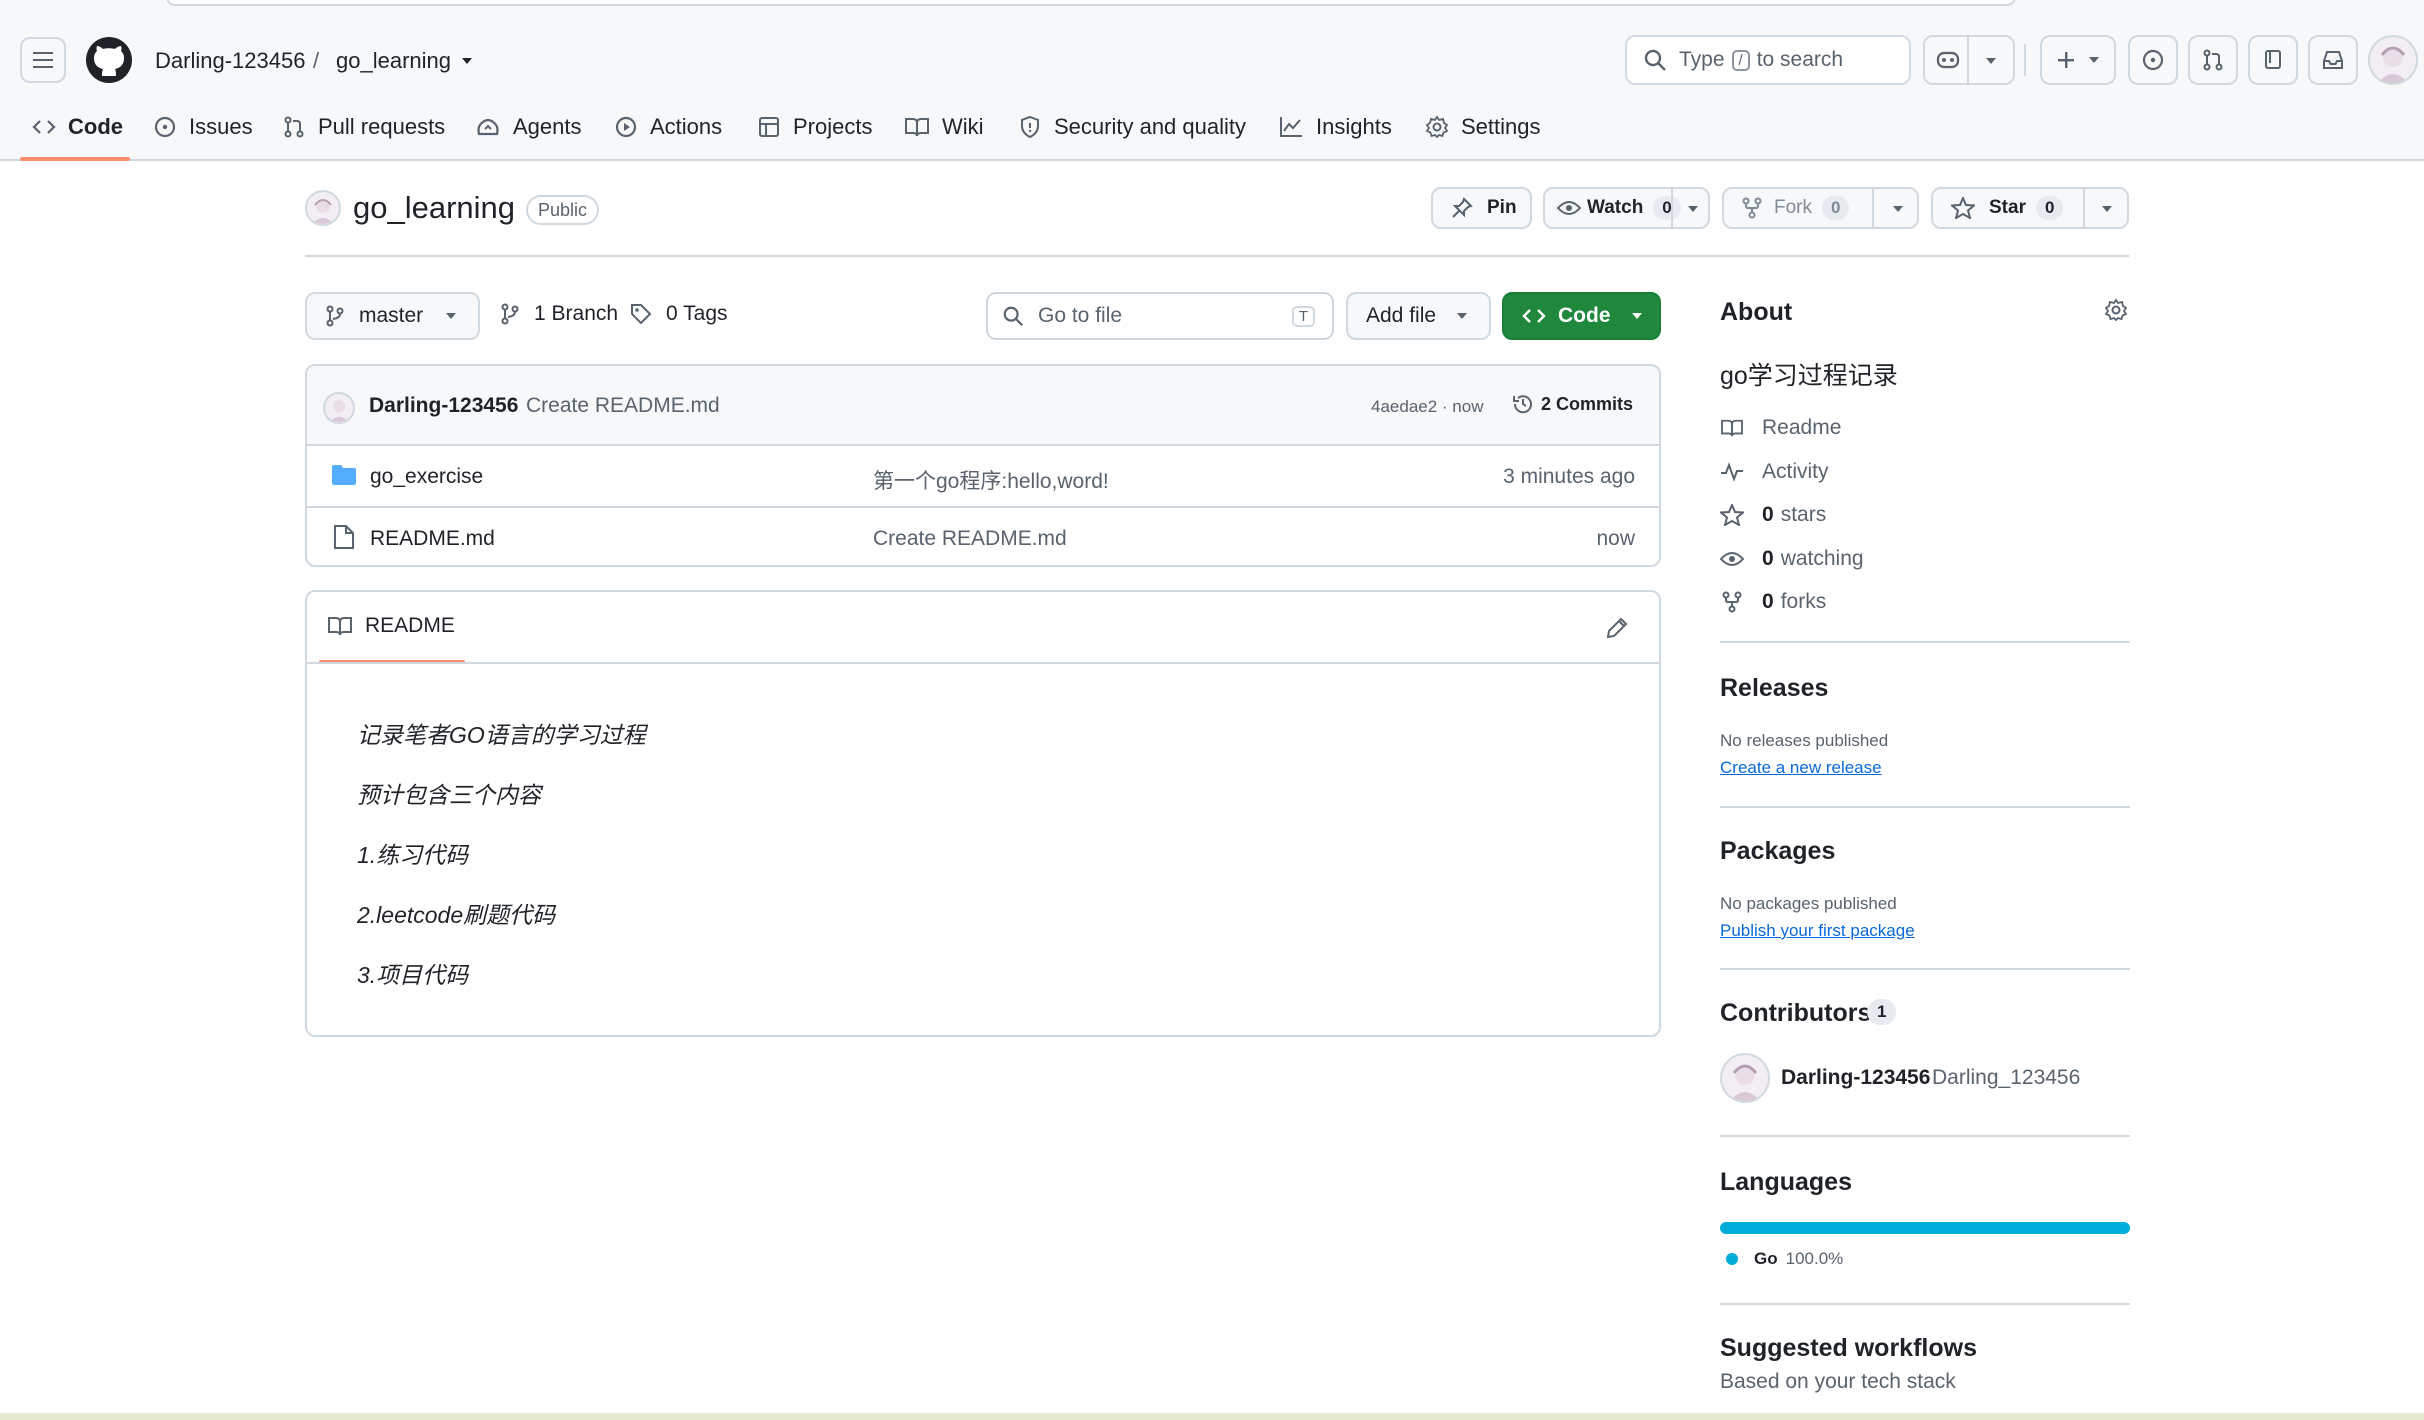 The width and height of the screenshot is (2424, 1420). Describe the element at coordinates (393, 61) in the screenshot. I see `breadcrumb-repo: go_learning` at that location.